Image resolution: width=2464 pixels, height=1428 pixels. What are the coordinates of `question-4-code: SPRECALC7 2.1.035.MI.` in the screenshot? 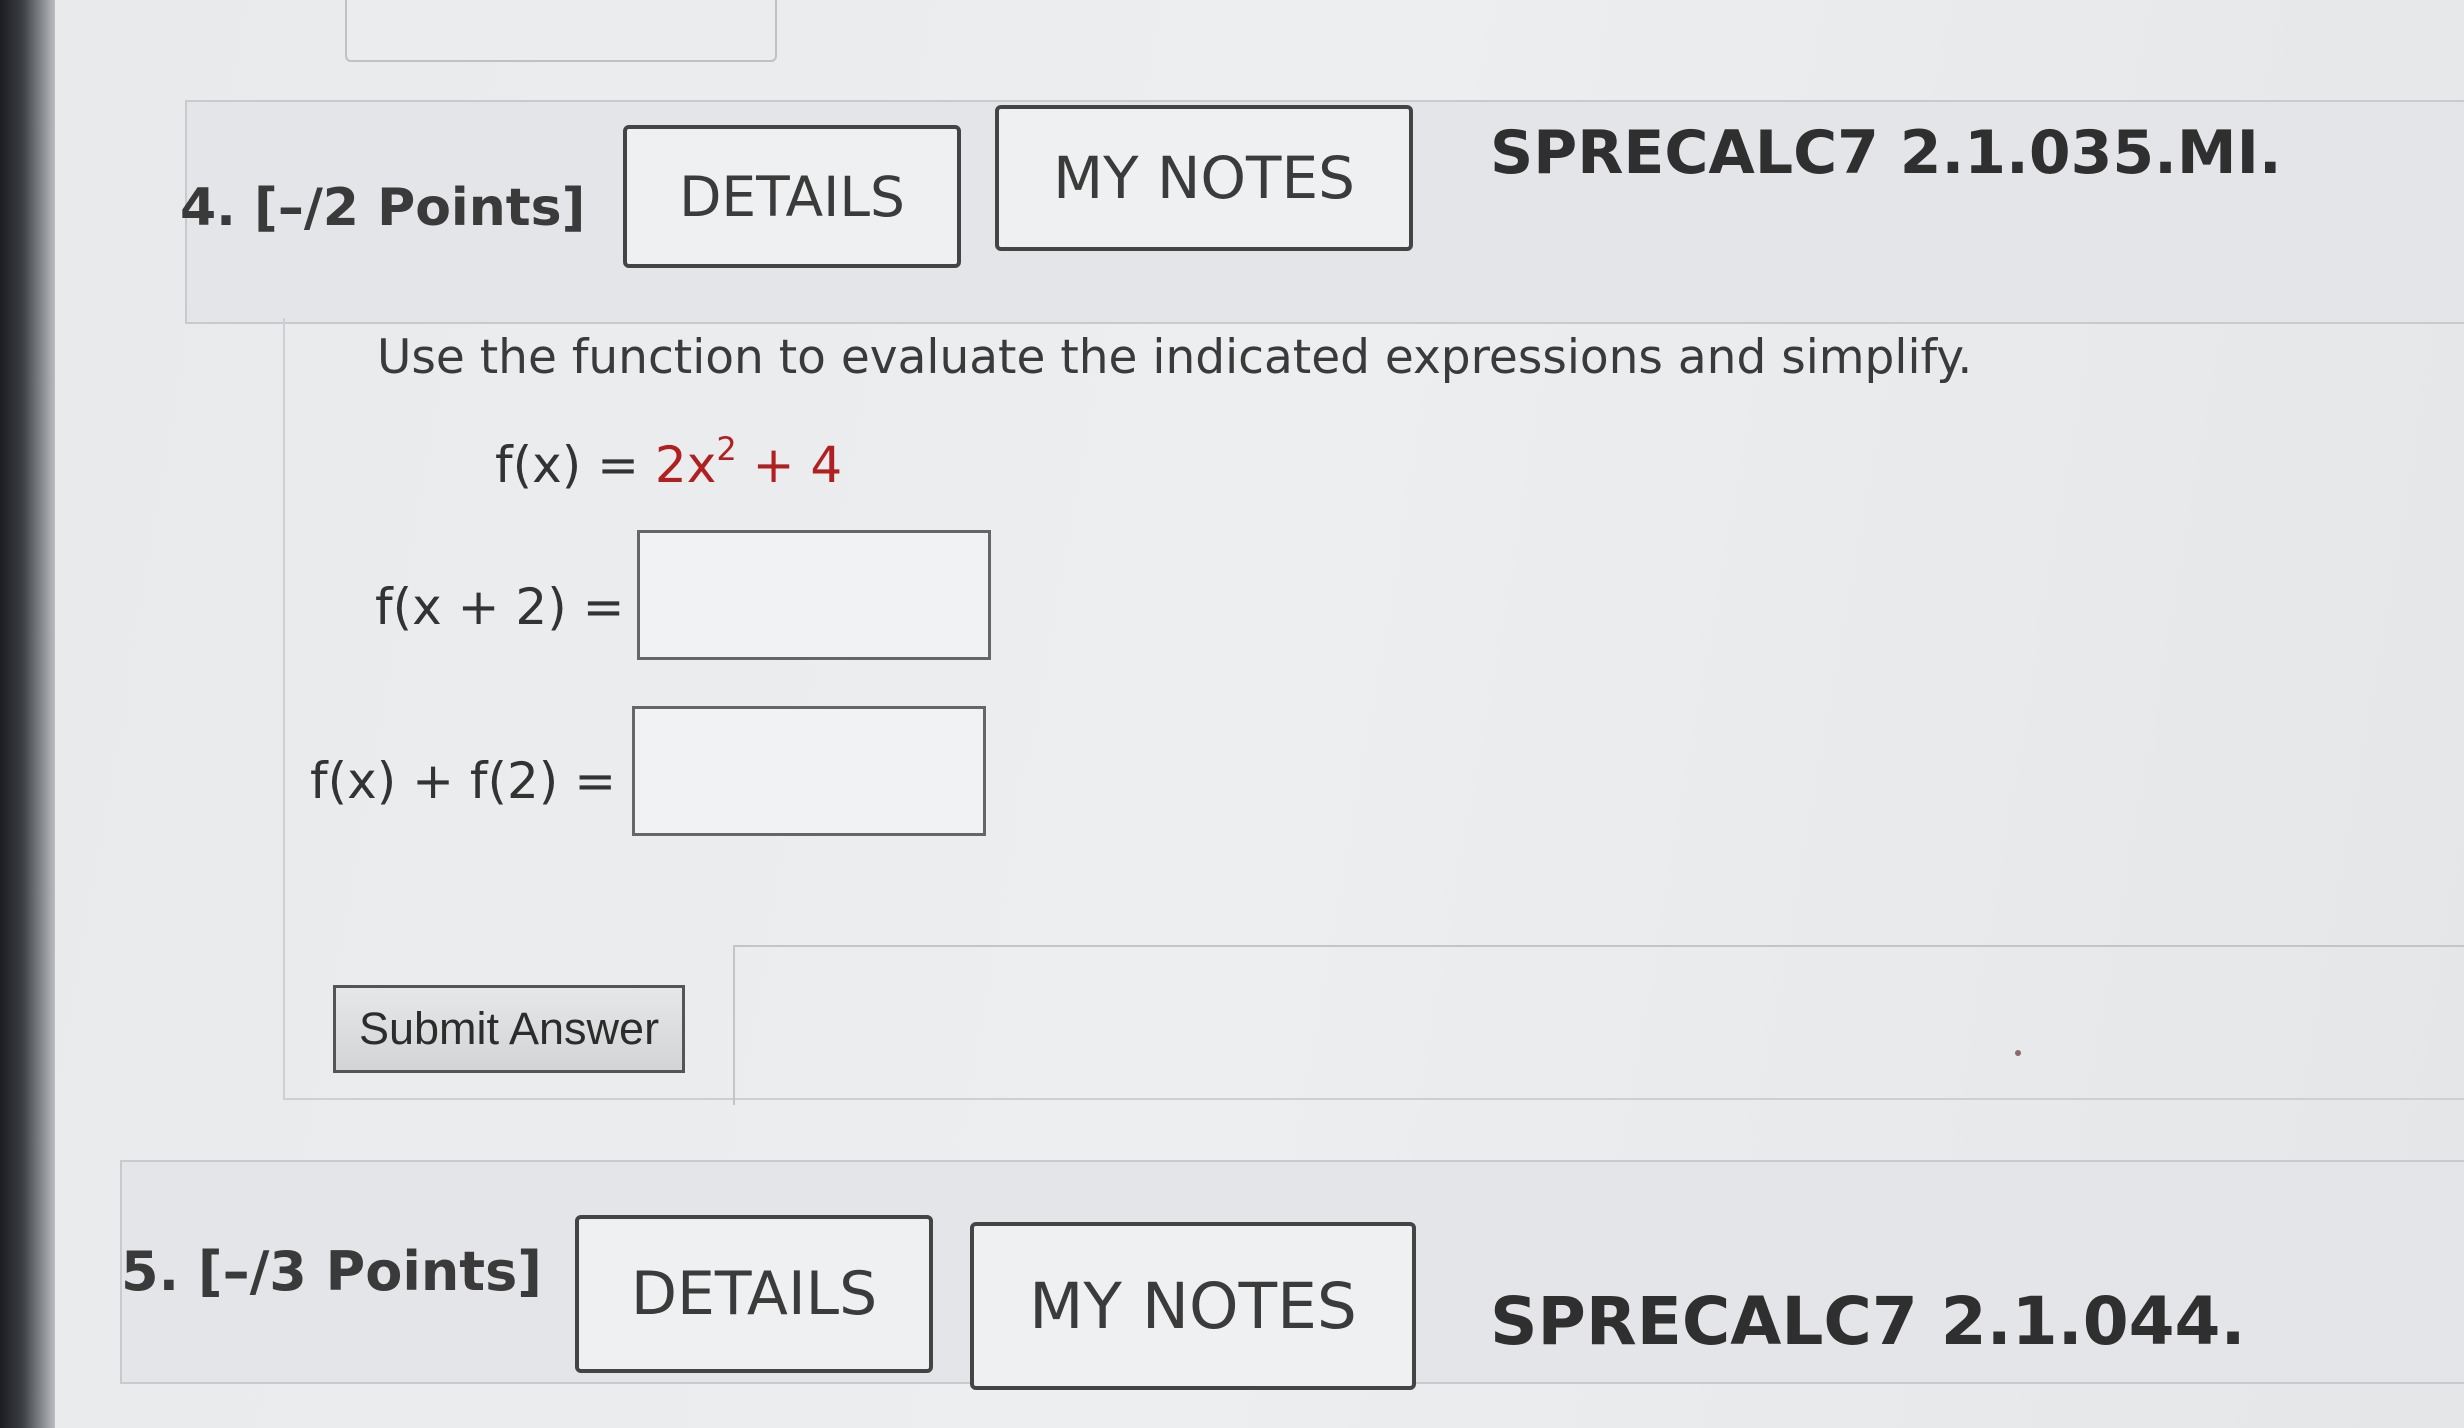 It's located at (1886, 153).